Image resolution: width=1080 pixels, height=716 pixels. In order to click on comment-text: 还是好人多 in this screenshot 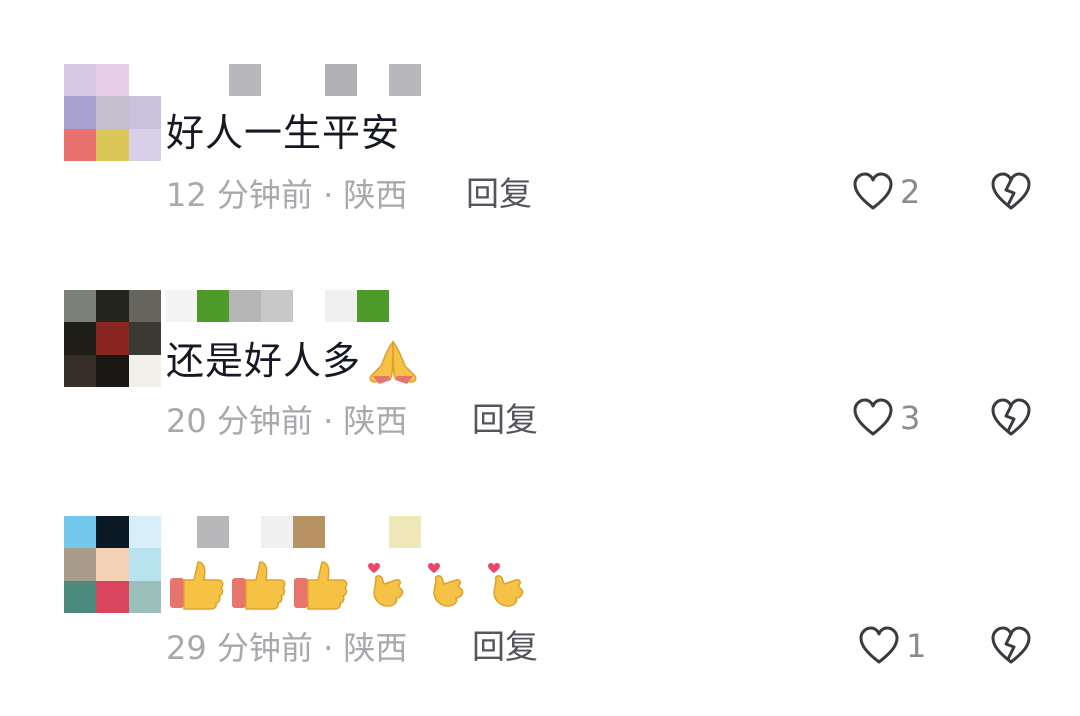, I will do `click(293, 361)`.